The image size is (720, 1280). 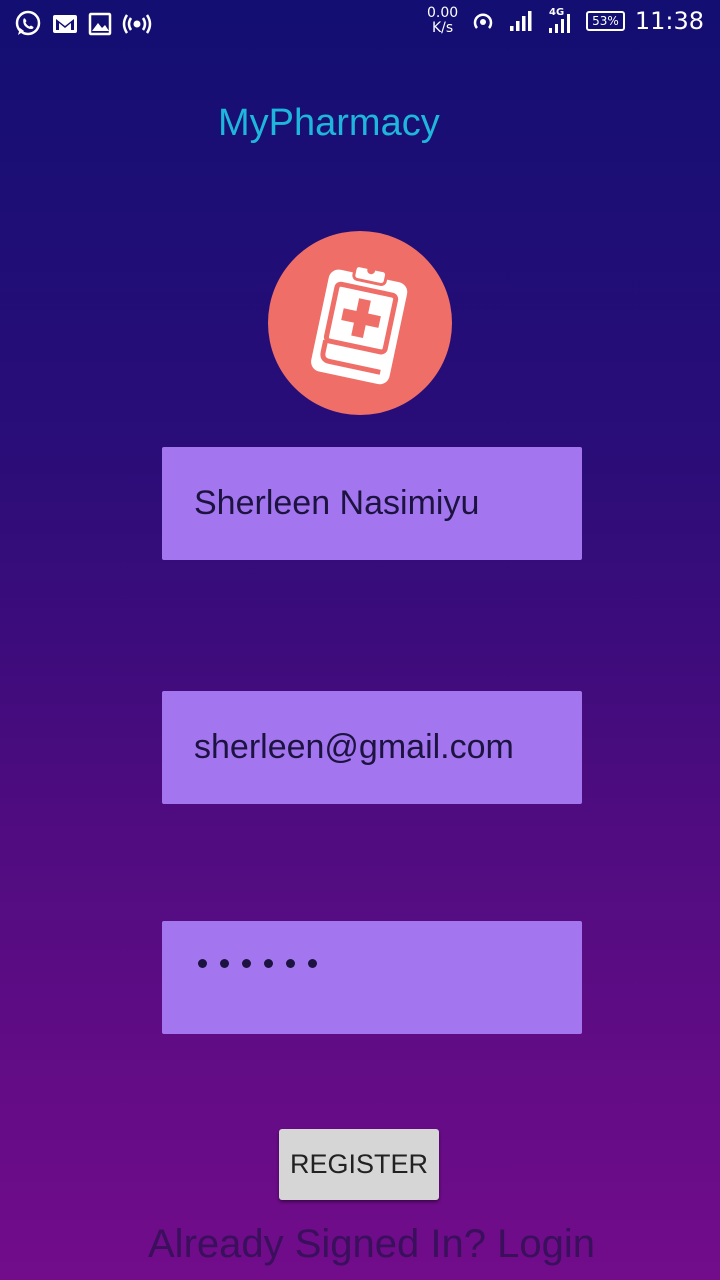 I want to click on network-type-label: 4G, so click(x=556, y=12).